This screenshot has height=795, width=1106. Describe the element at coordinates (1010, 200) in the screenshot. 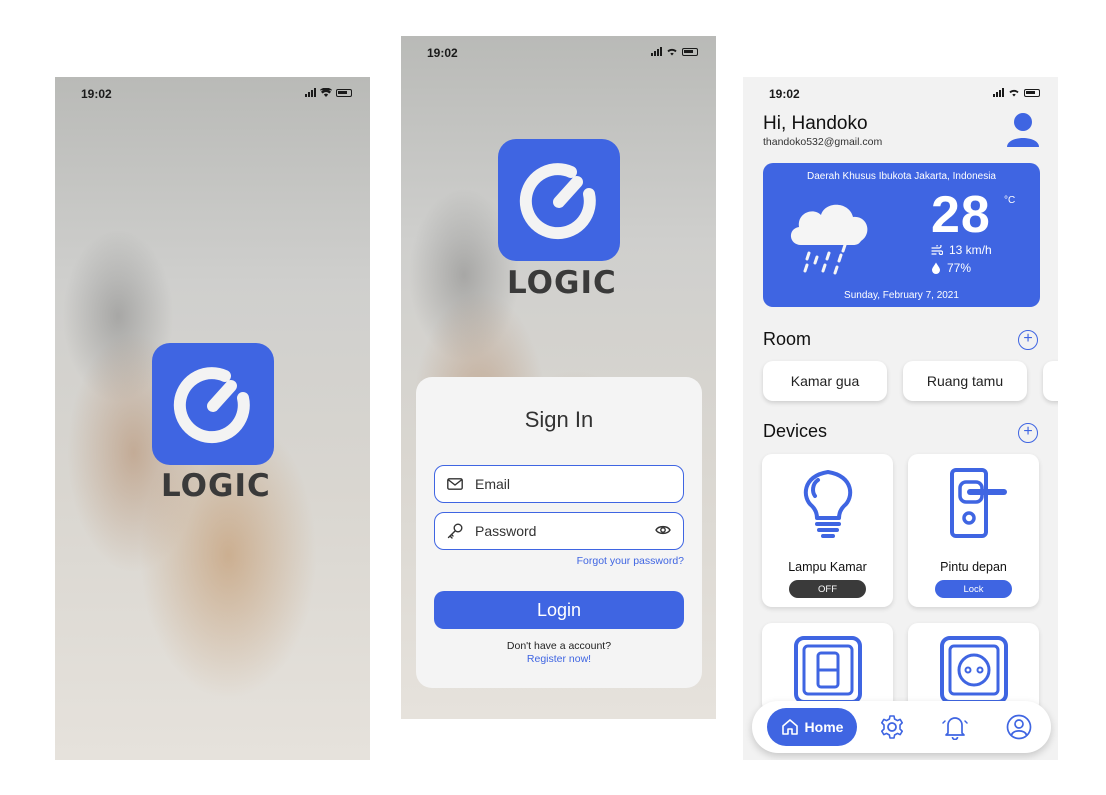

I see `weather-unit: °C` at that location.